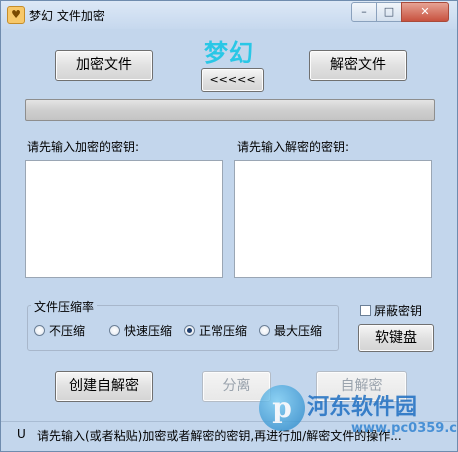 The width and height of the screenshot is (458, 452). Describe the element at coordinates (364, 12) in the screenshot. I see `minimize-button: –` at that location.